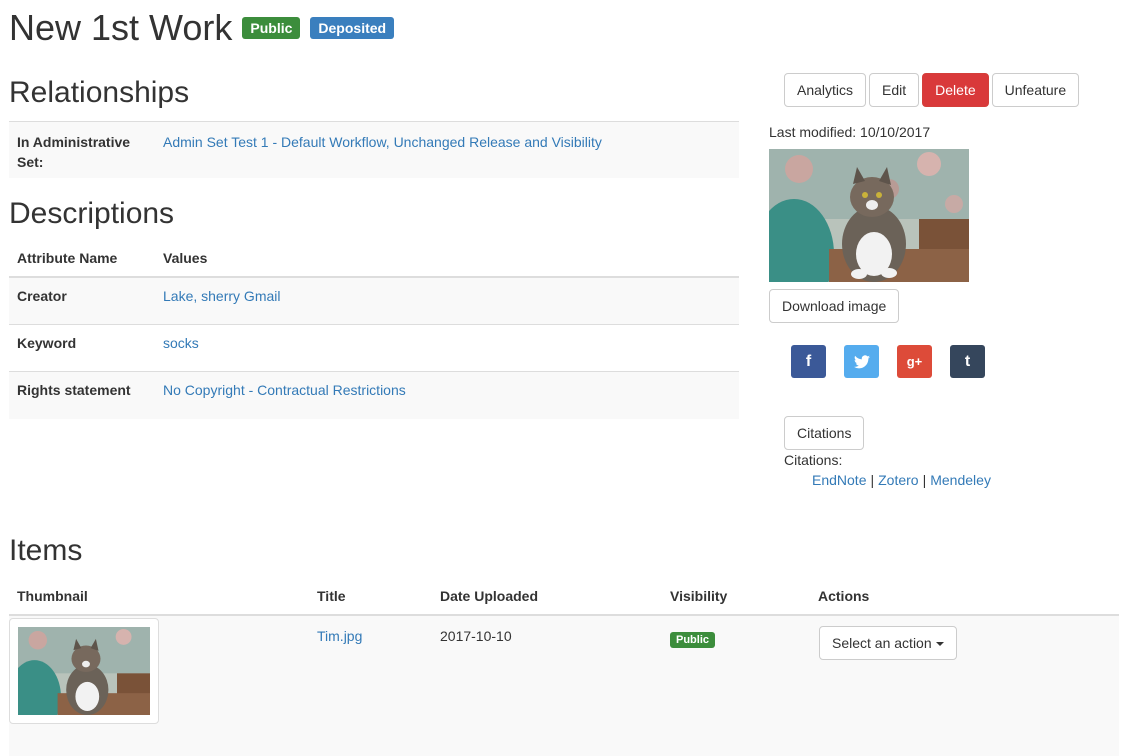  What do you see at coordinates (882, 643) in the screenshot?
I see `select-action-label: Select an action` at bounding box center [882, 643].